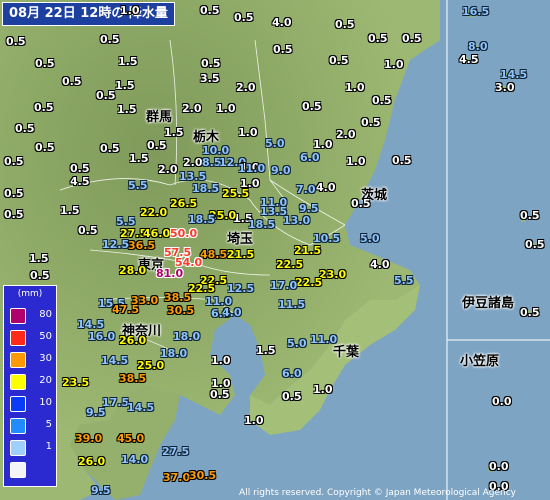  I want to click on station-reading: 7.0, so click(306, 190).